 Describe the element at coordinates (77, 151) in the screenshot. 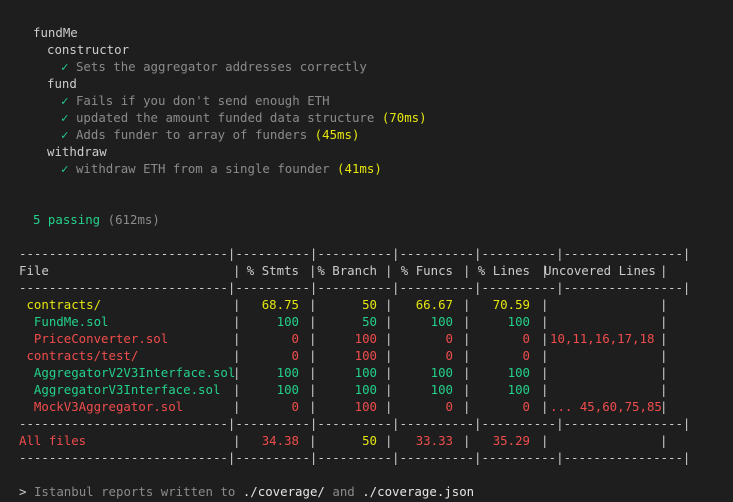

I see `suite-withdraw: withdraw` at that location.